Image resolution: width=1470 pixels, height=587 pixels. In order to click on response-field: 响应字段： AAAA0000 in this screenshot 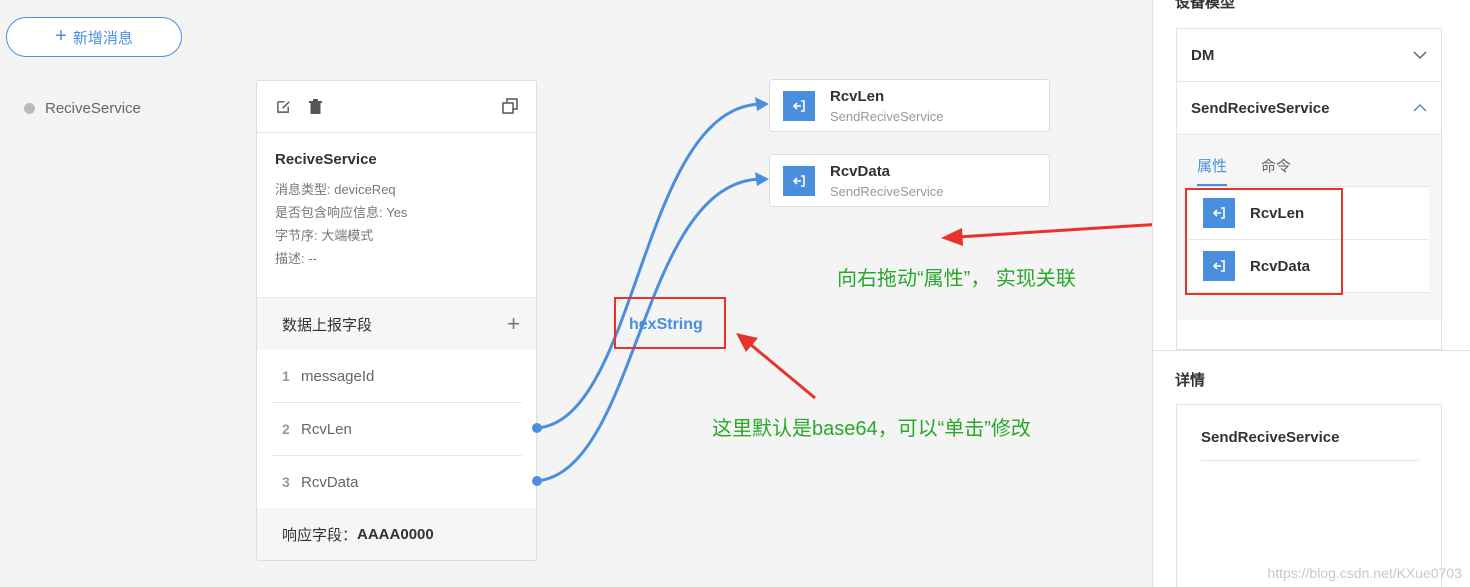, I will do `click(396, 534)`.